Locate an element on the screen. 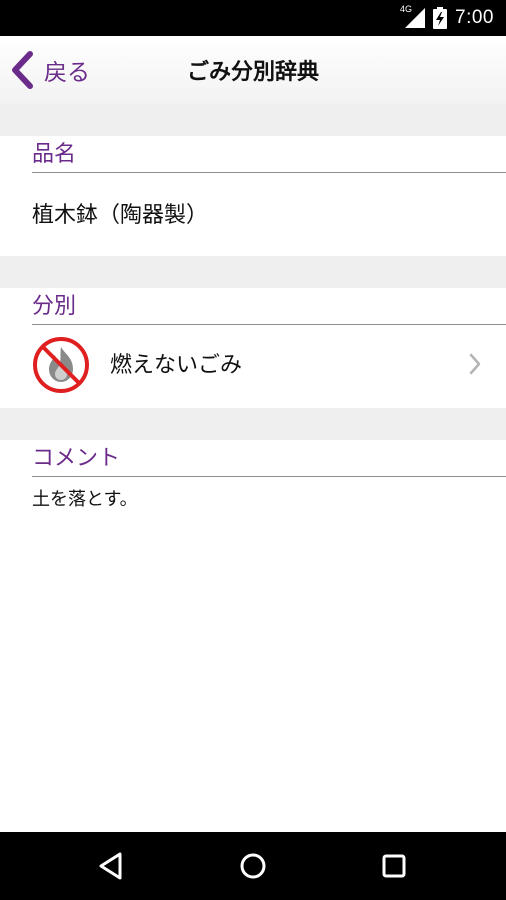 This screenshot has width=506, height=900. comment-value: 土を落とす。 is located at coordinates (85, 499).